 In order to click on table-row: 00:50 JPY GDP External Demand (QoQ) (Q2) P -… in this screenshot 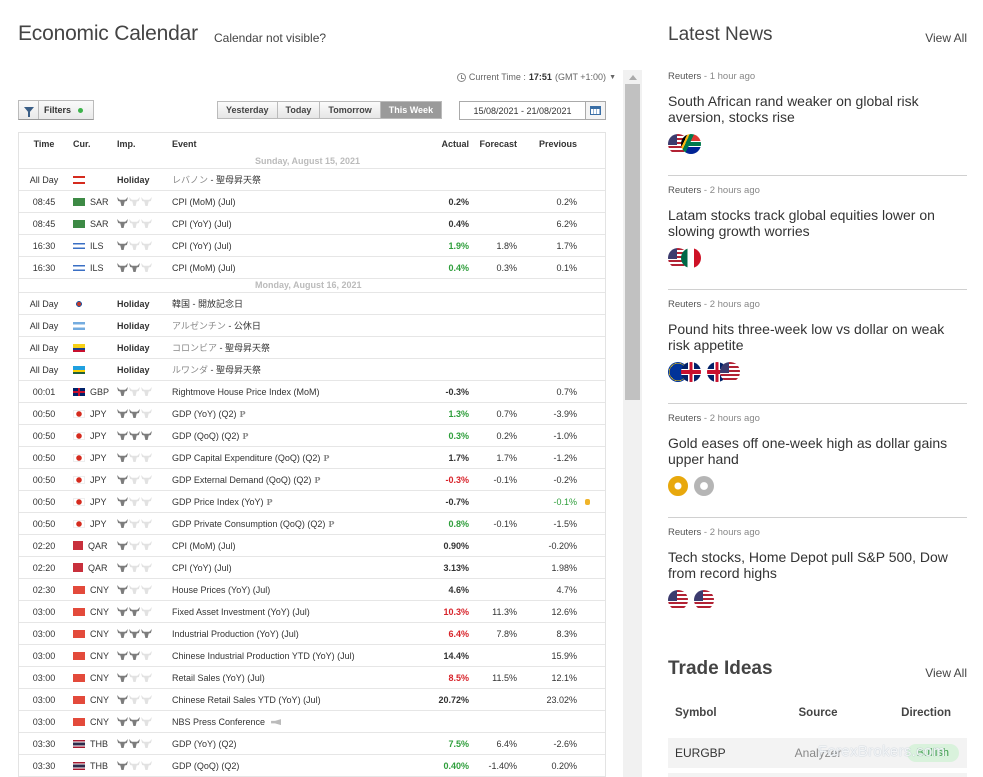, I will do `click(312, 480)`.